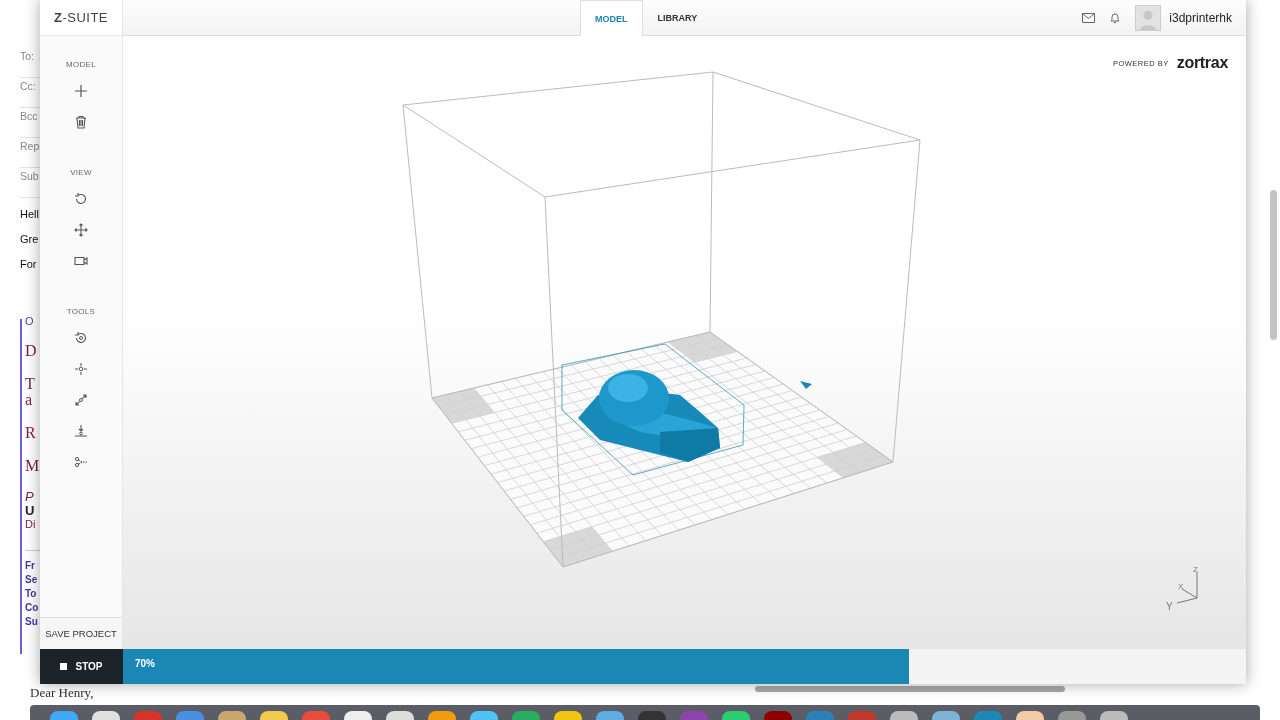  I want to click on progress-percent: 70%, so click(145, 663).